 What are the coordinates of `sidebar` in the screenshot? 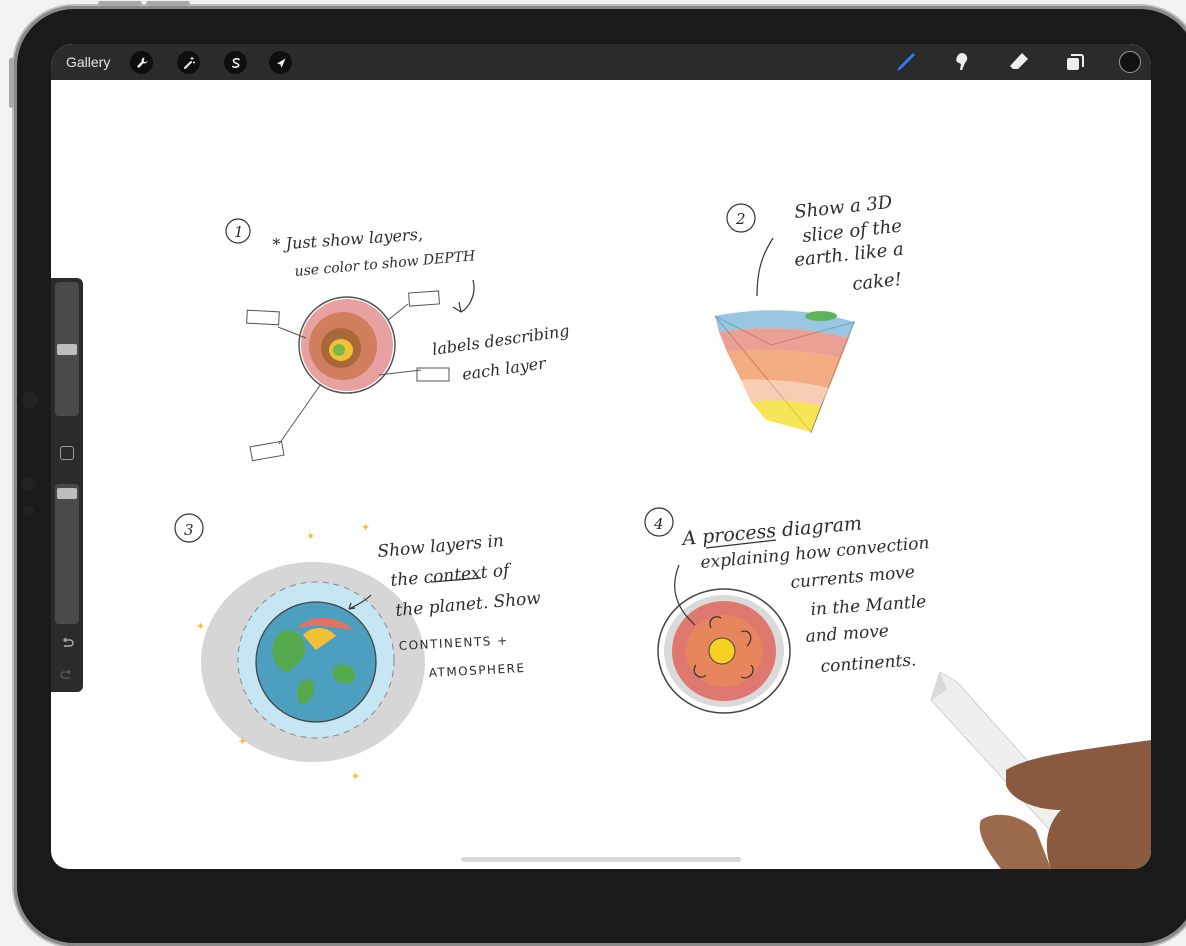 It's located at (67, 485).